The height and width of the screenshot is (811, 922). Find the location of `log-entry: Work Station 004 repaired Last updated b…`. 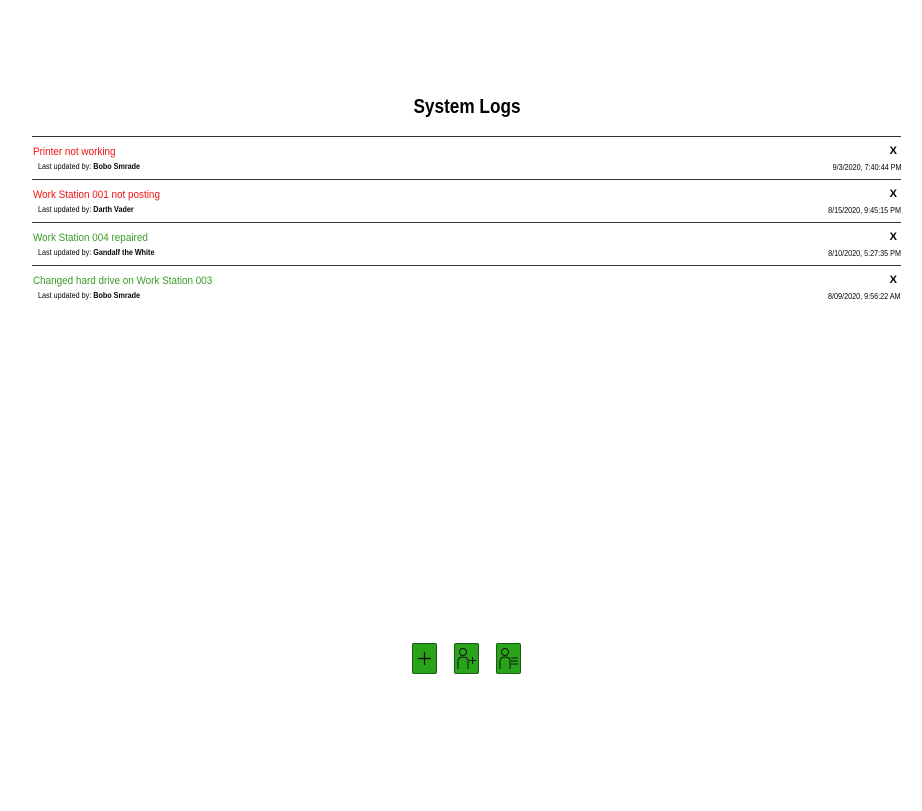

log-entry: Work Station 004 repaired Last updated b… is located at coordinates (466, 244).